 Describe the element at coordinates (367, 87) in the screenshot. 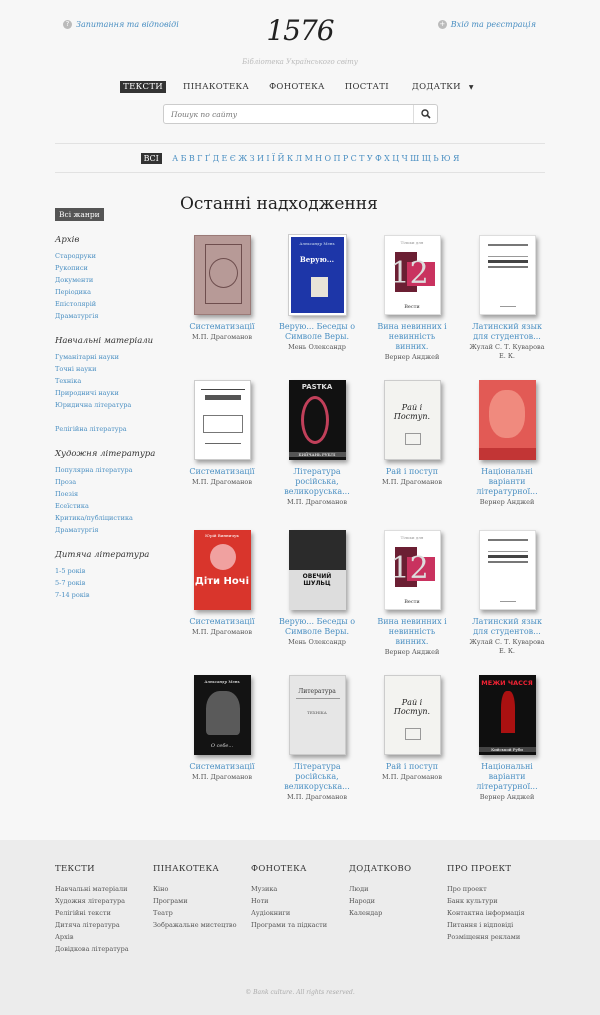

I see `nav-item-persons: ПОСТАТІ` at that location.